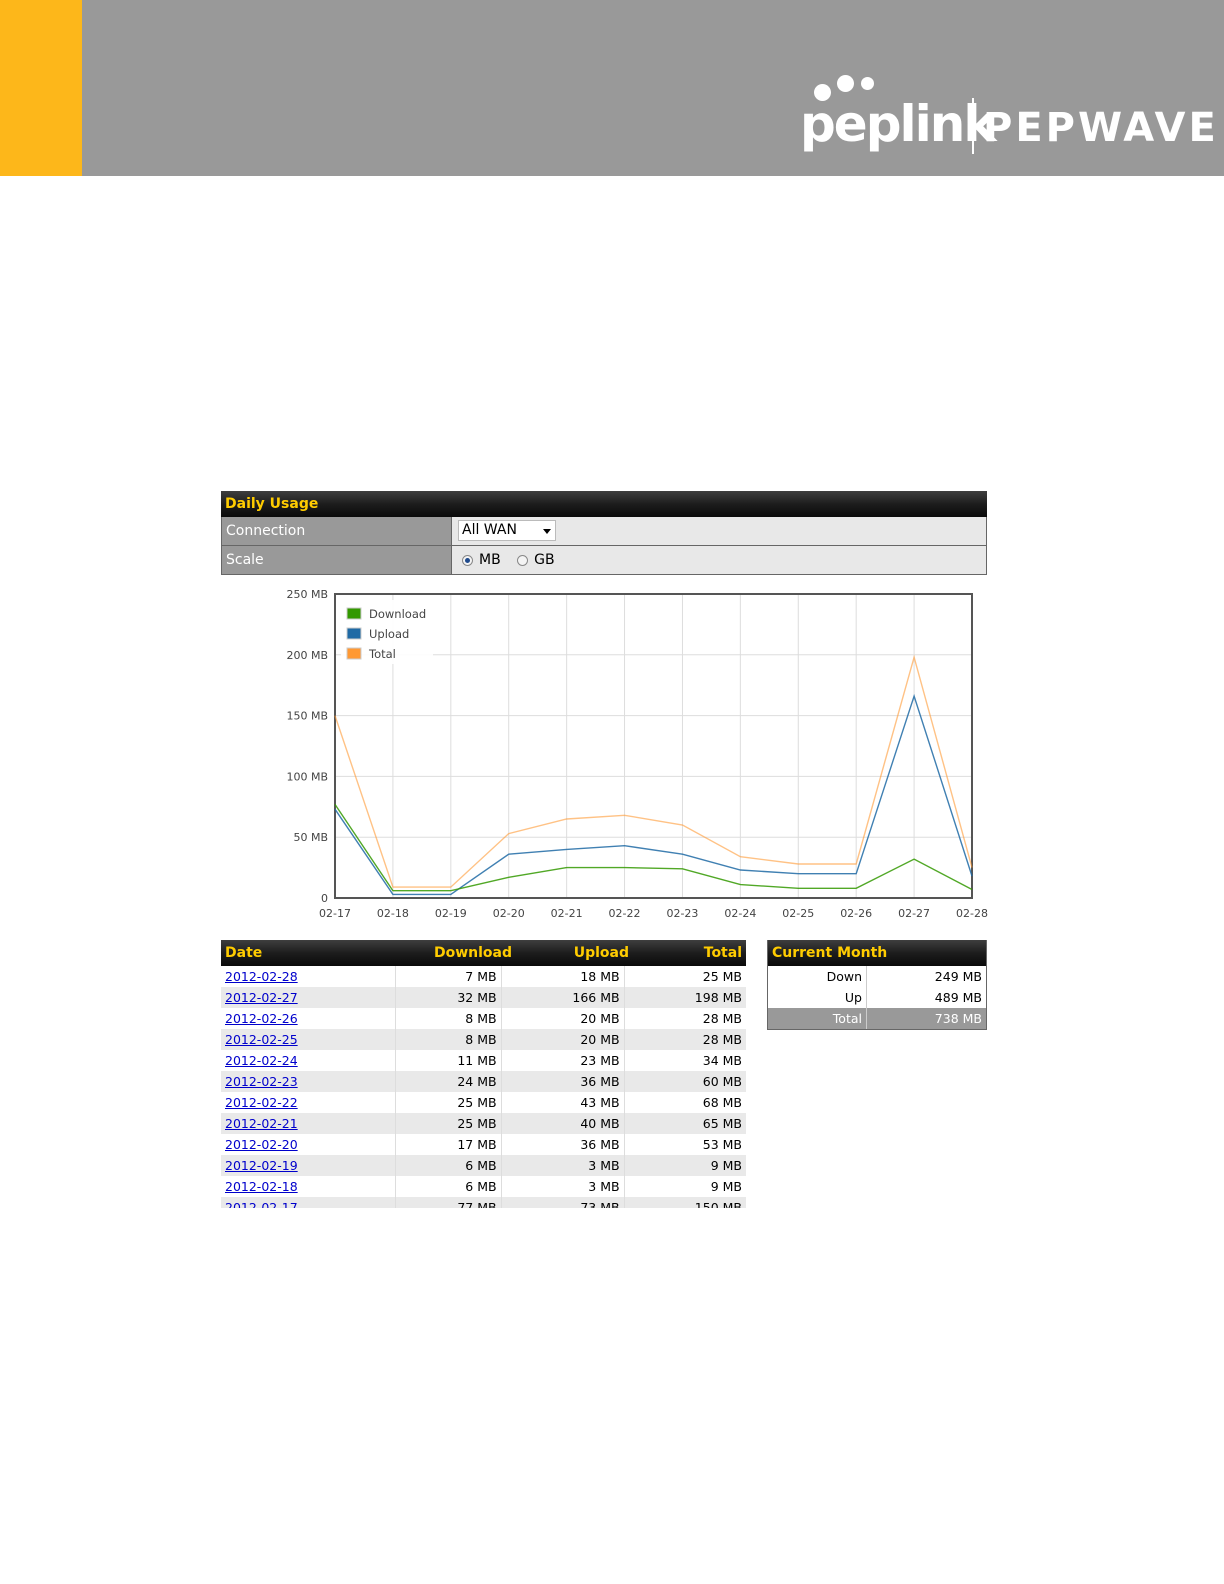  What do you see at coordinates (625, 913) in the screenshot?
I see `x-tick-label: 02-22` at bounding box center [625, 913].